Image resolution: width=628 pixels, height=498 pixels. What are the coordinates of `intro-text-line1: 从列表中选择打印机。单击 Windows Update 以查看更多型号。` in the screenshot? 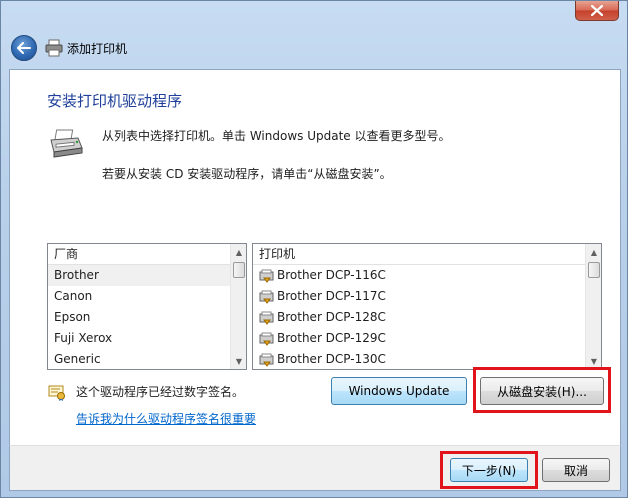 It's located at (276, 136).